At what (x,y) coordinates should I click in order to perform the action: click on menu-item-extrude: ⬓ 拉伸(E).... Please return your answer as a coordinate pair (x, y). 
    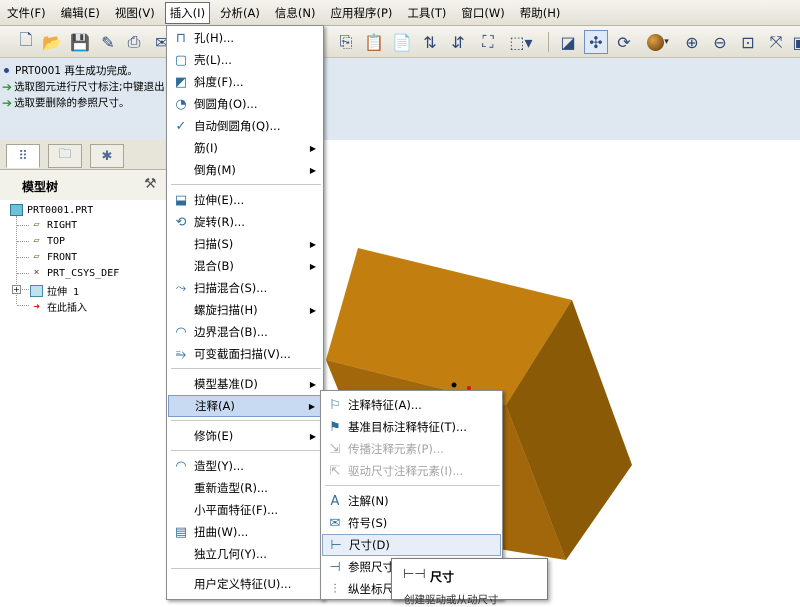
    Looking at the image, I should click on (245, 200).